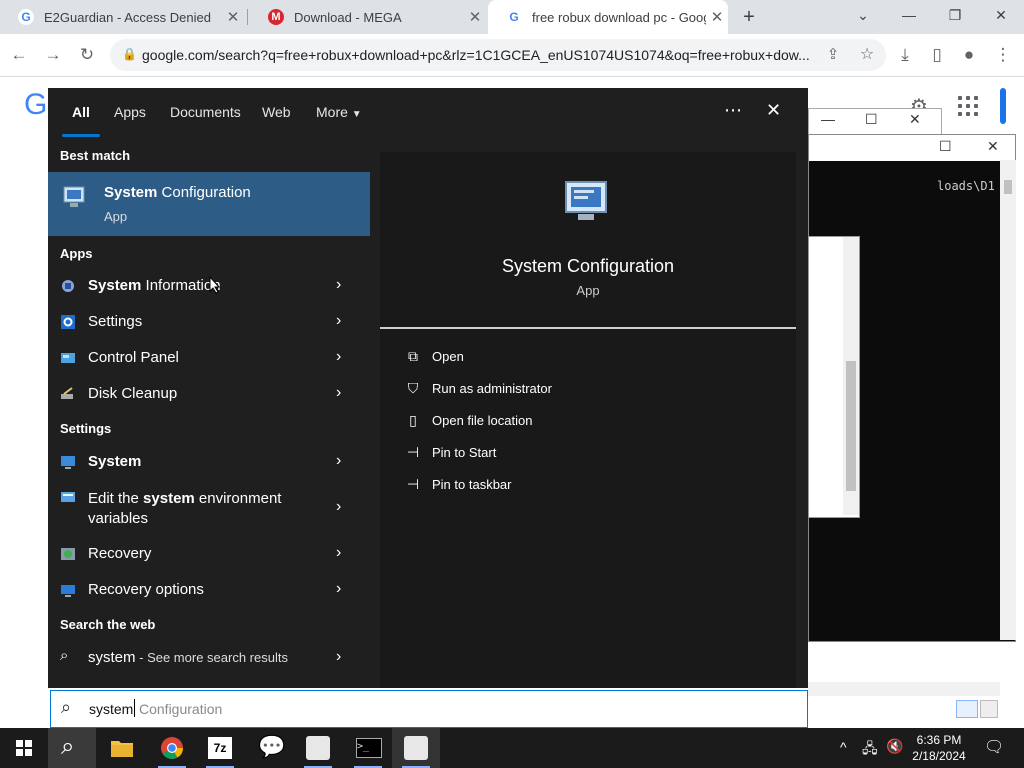 The width and height of the screenshot is (1024, 768). What do you see at coordinates (368, 748) in the screenshot?
I see `command-prompt-taskbar-button: >_` at bounding box center [368, 748].